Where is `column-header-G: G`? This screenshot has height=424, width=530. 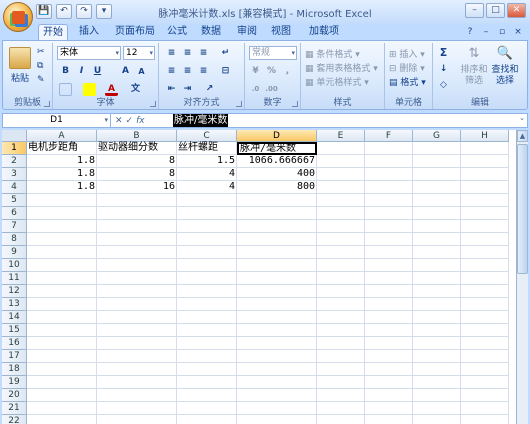 column-header-G: G is located at coordinates (437, 136).